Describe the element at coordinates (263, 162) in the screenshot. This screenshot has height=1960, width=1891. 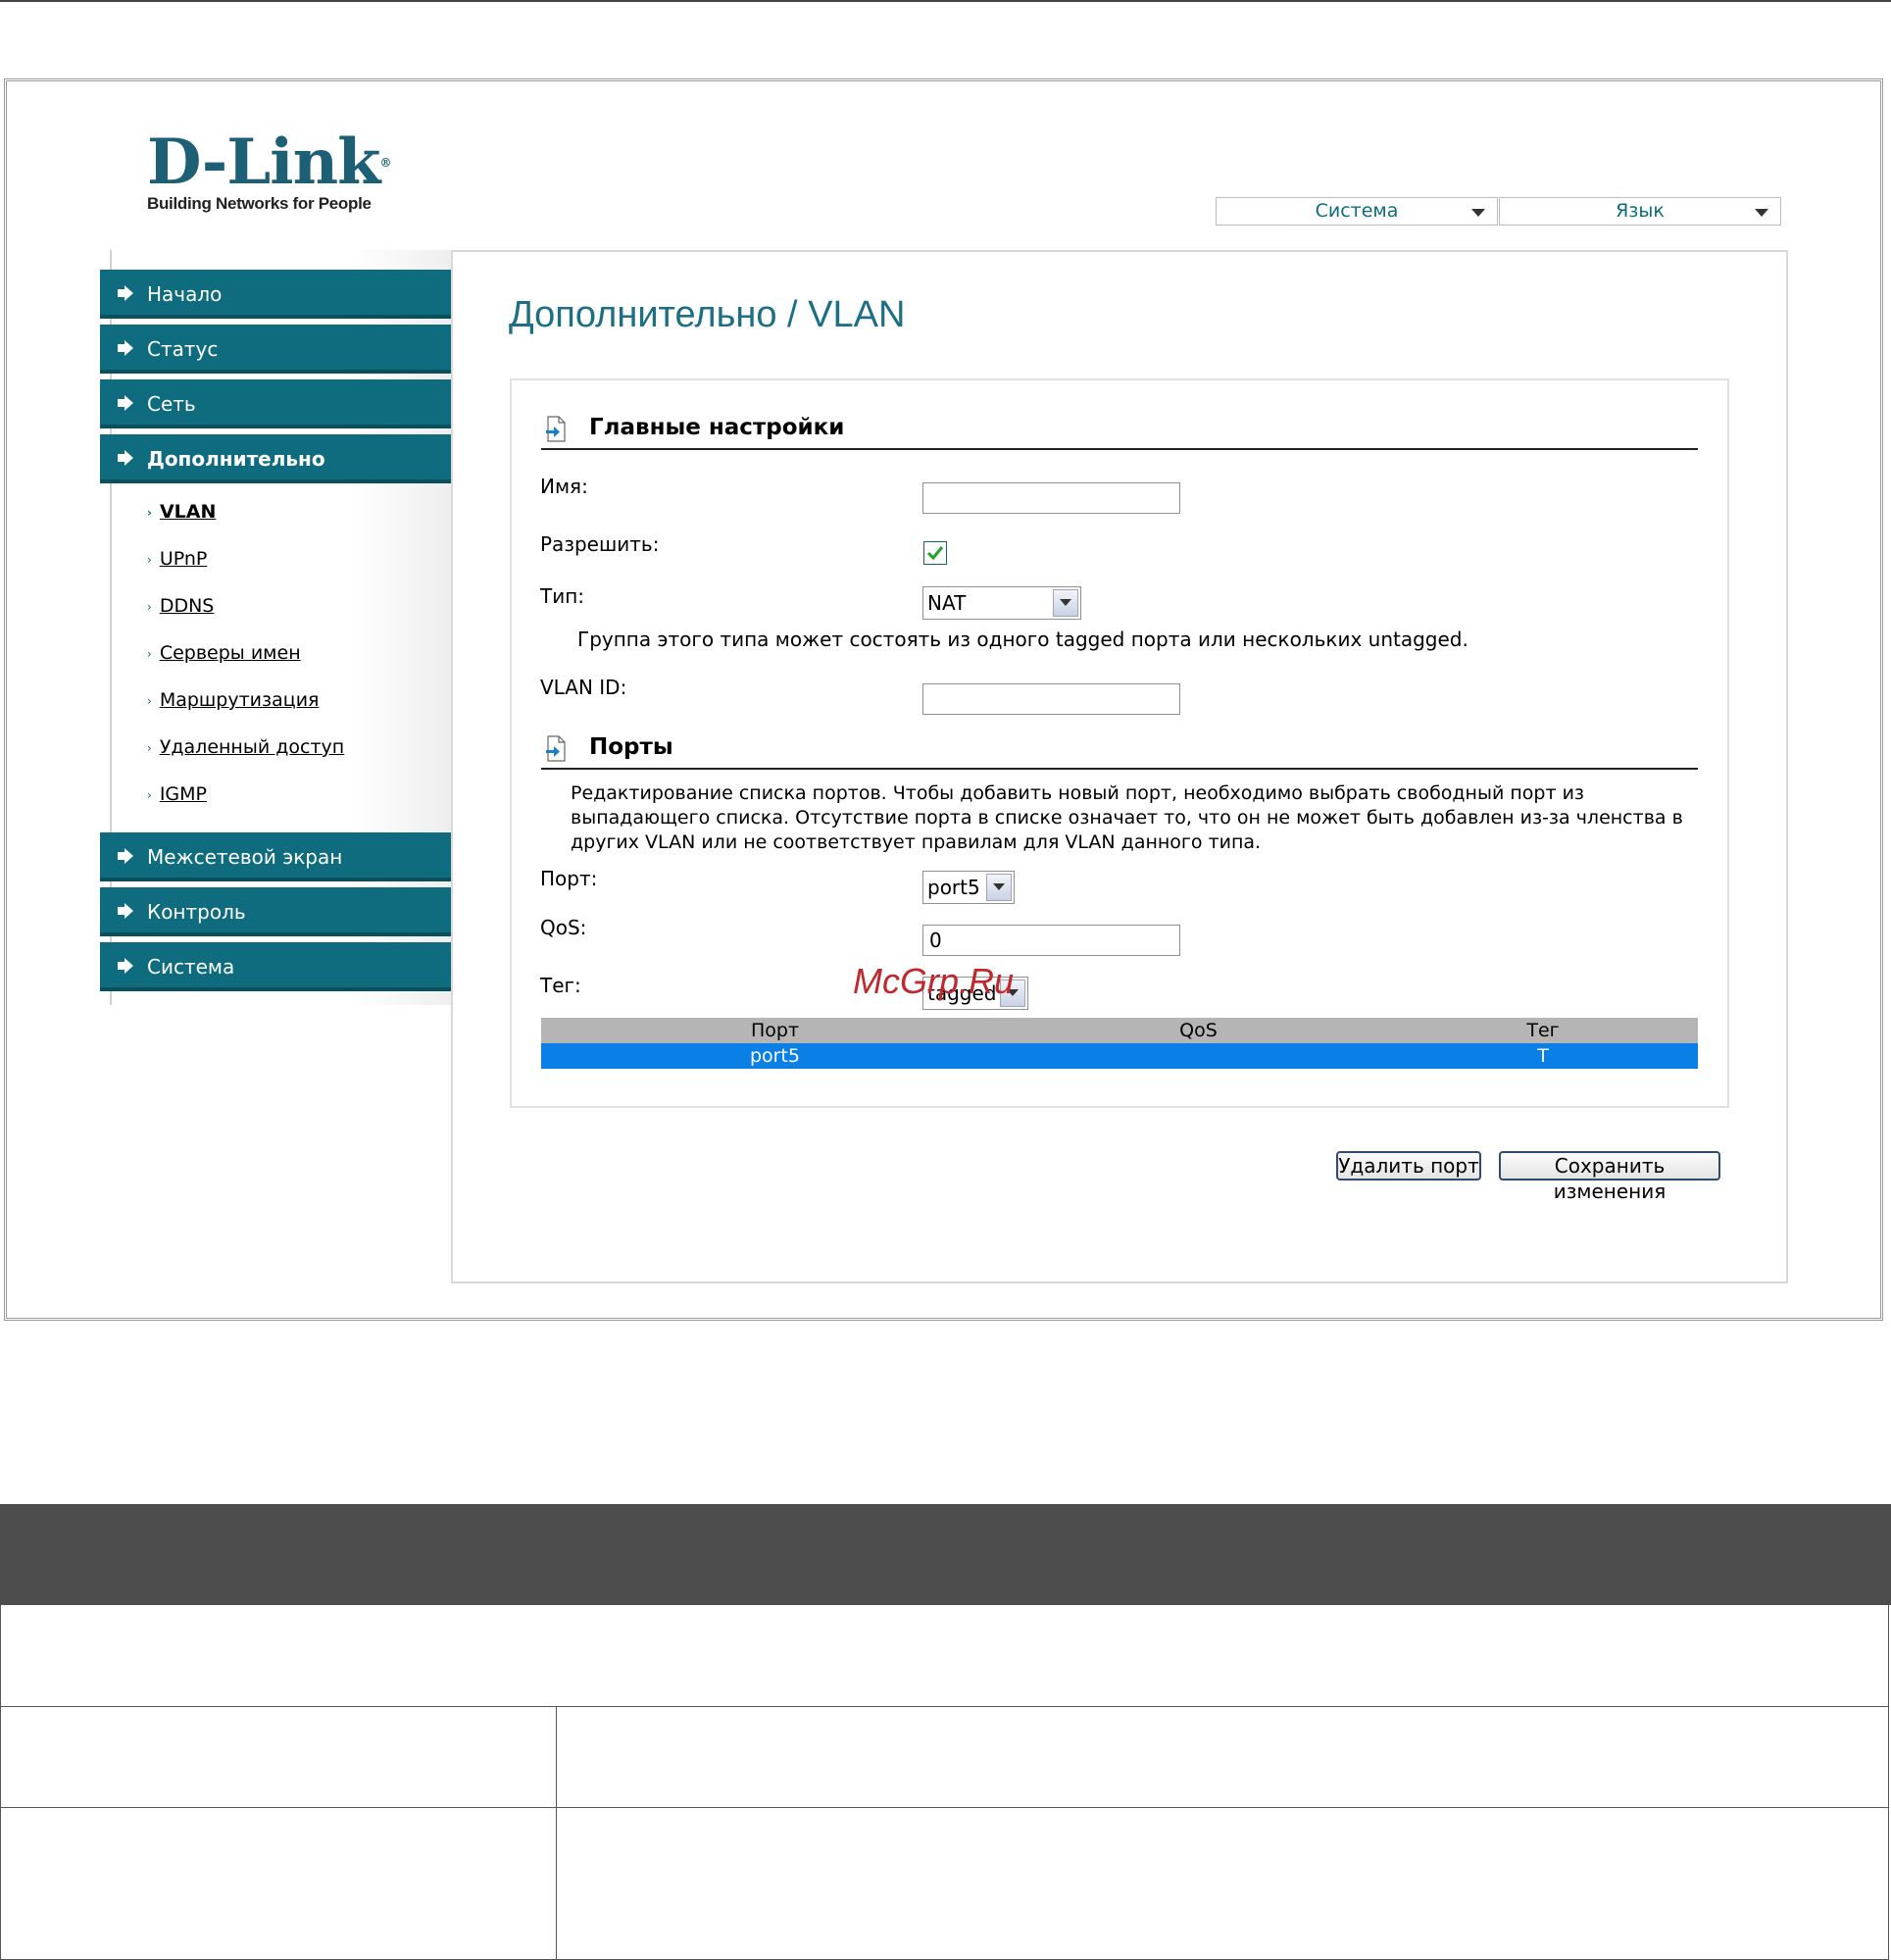
I see `logo-brand: D-Link` at that location.